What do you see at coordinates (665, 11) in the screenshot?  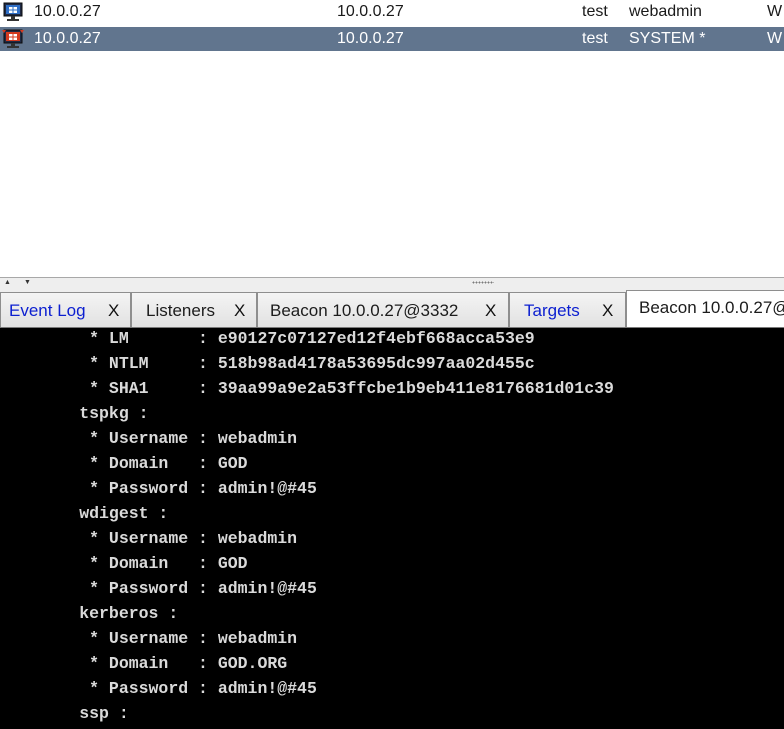 I see `session-user: webadmin` at bounding box center [665, 11].